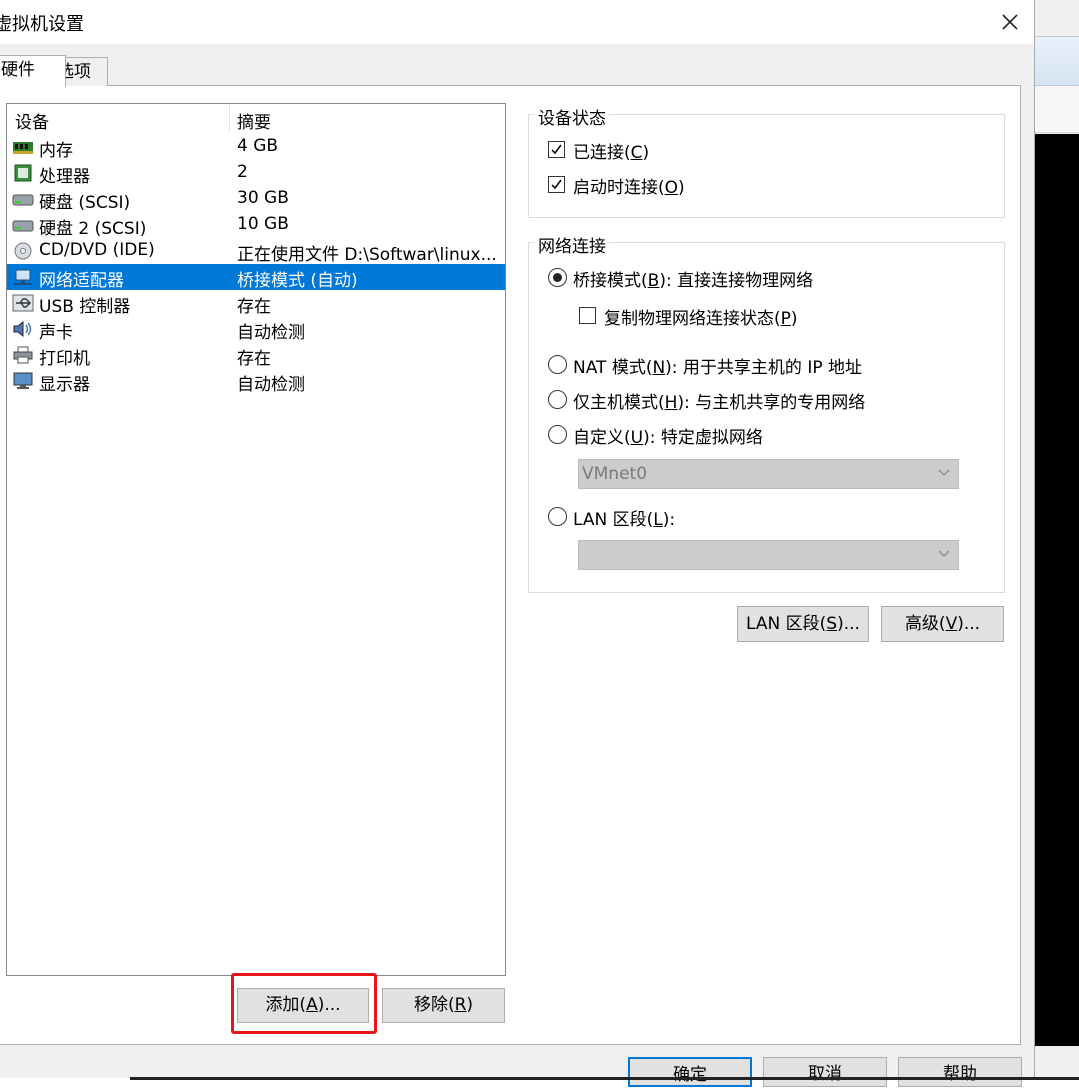 This screenshot has width=1079, height=1091. What do you see at coordinates (23, 251) in the screenshot?
I see `cd-dvd-icon` at bounding box center [23, 251].